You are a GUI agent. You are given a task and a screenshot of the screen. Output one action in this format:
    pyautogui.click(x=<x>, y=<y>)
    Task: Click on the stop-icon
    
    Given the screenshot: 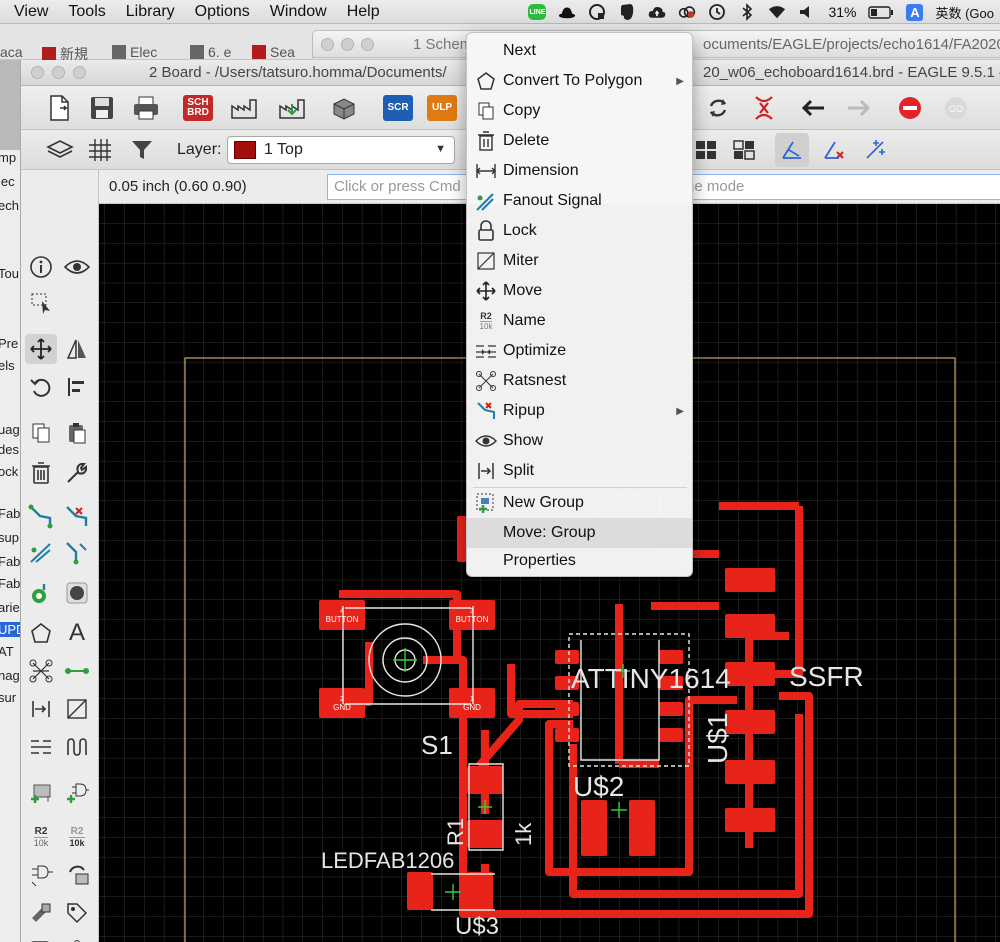 What is the action you would take?
    pyautogui.click(x=910, y=108)
    